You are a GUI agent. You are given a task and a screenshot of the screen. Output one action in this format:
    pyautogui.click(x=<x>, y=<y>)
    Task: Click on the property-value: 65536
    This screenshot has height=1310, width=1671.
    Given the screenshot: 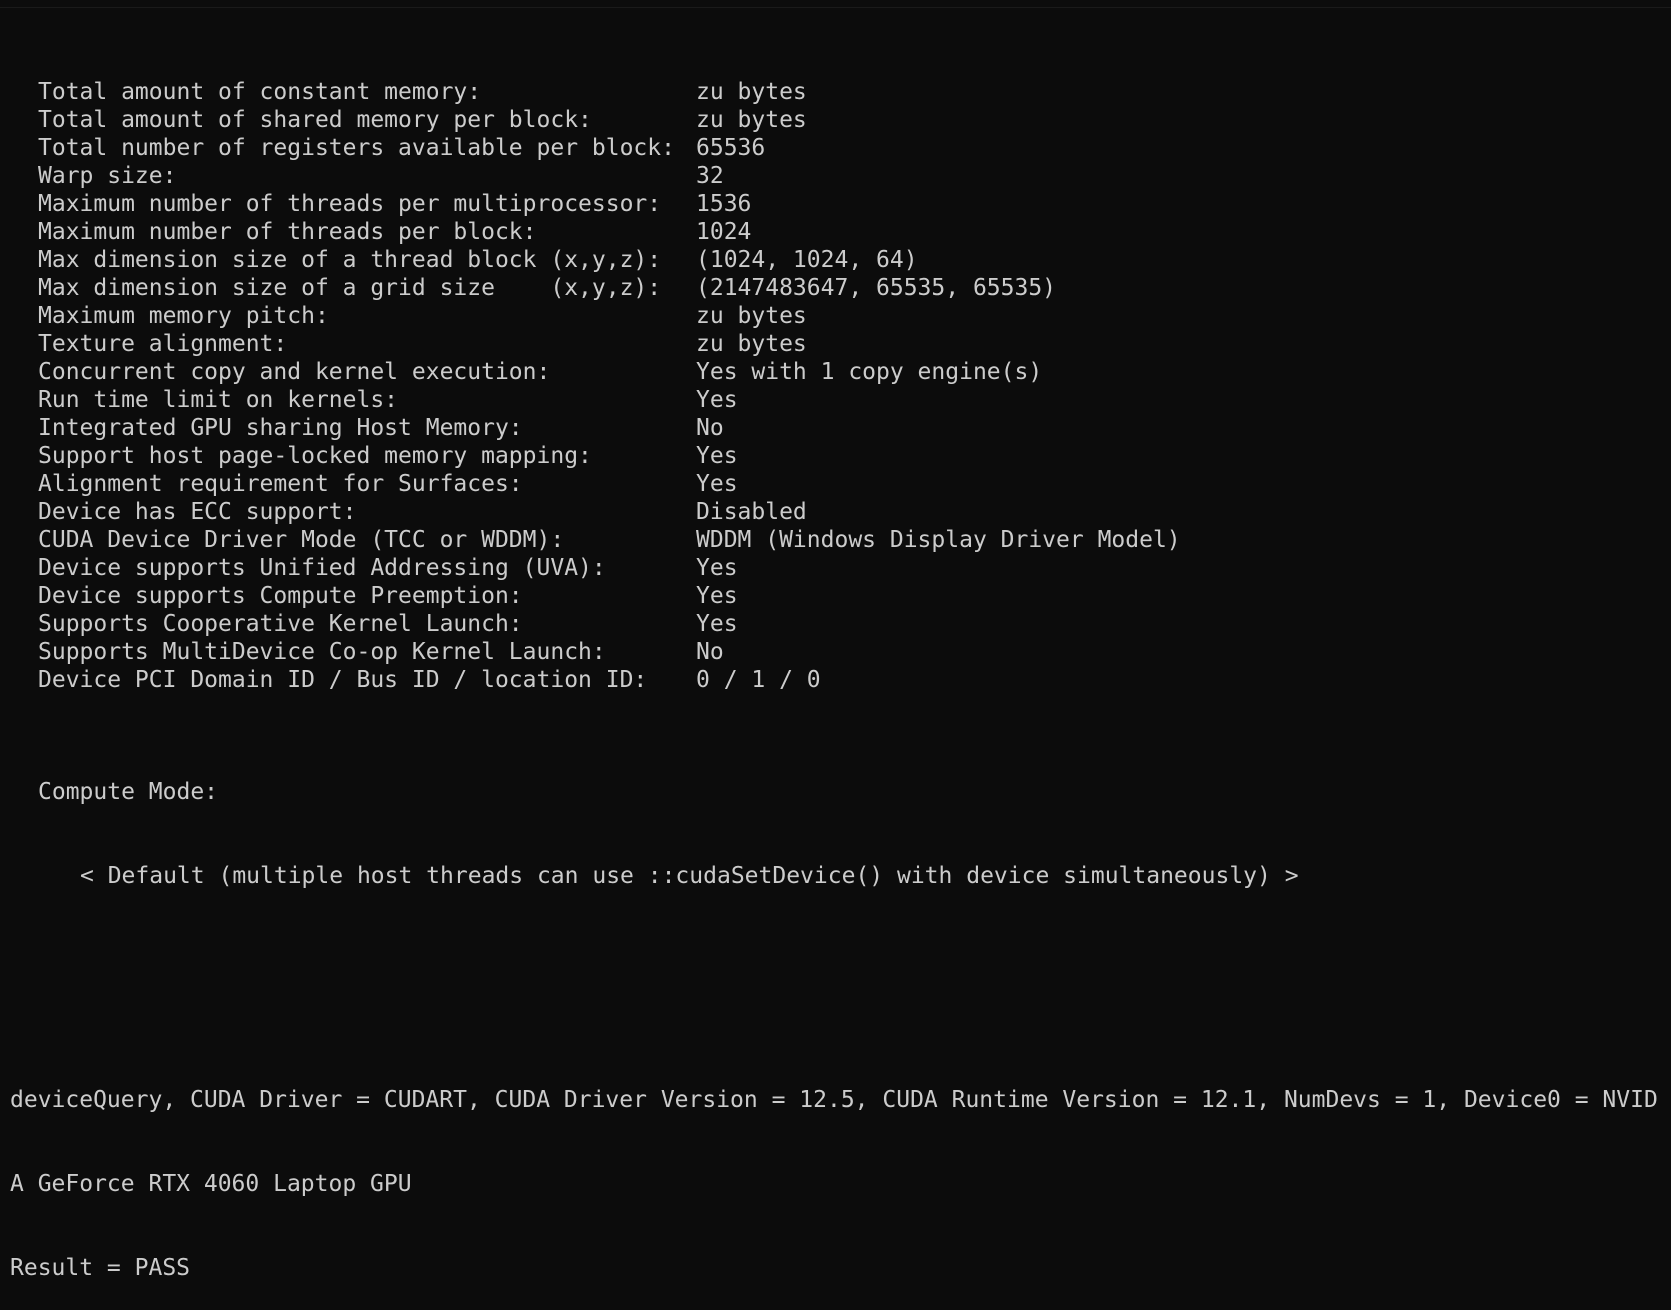 What is the action you would take?
    pyautogui.click(x=731, y=148)
    